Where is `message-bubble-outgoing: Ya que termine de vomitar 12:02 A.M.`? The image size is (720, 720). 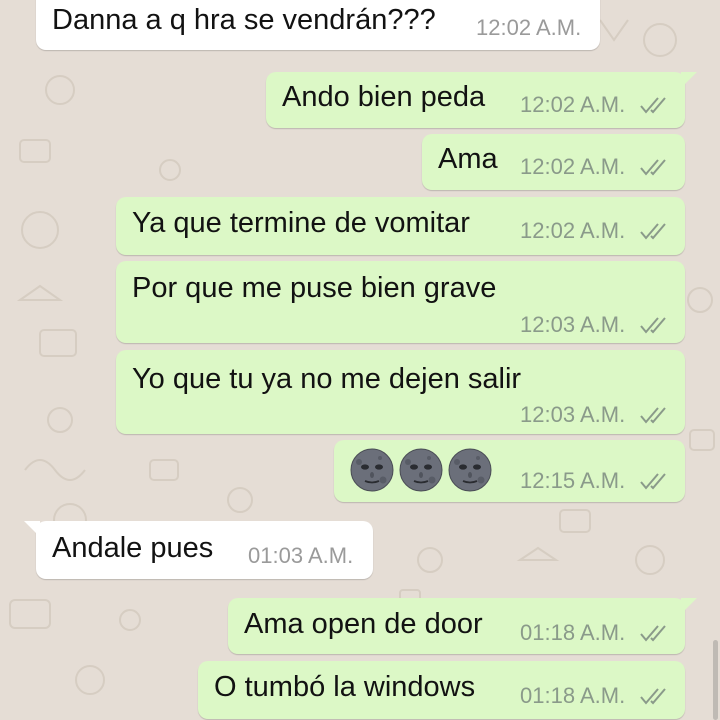 message-bubble-outgoing: Ya que termine de vomitar 12:02 A.M. is located at coordinates (400, 226).